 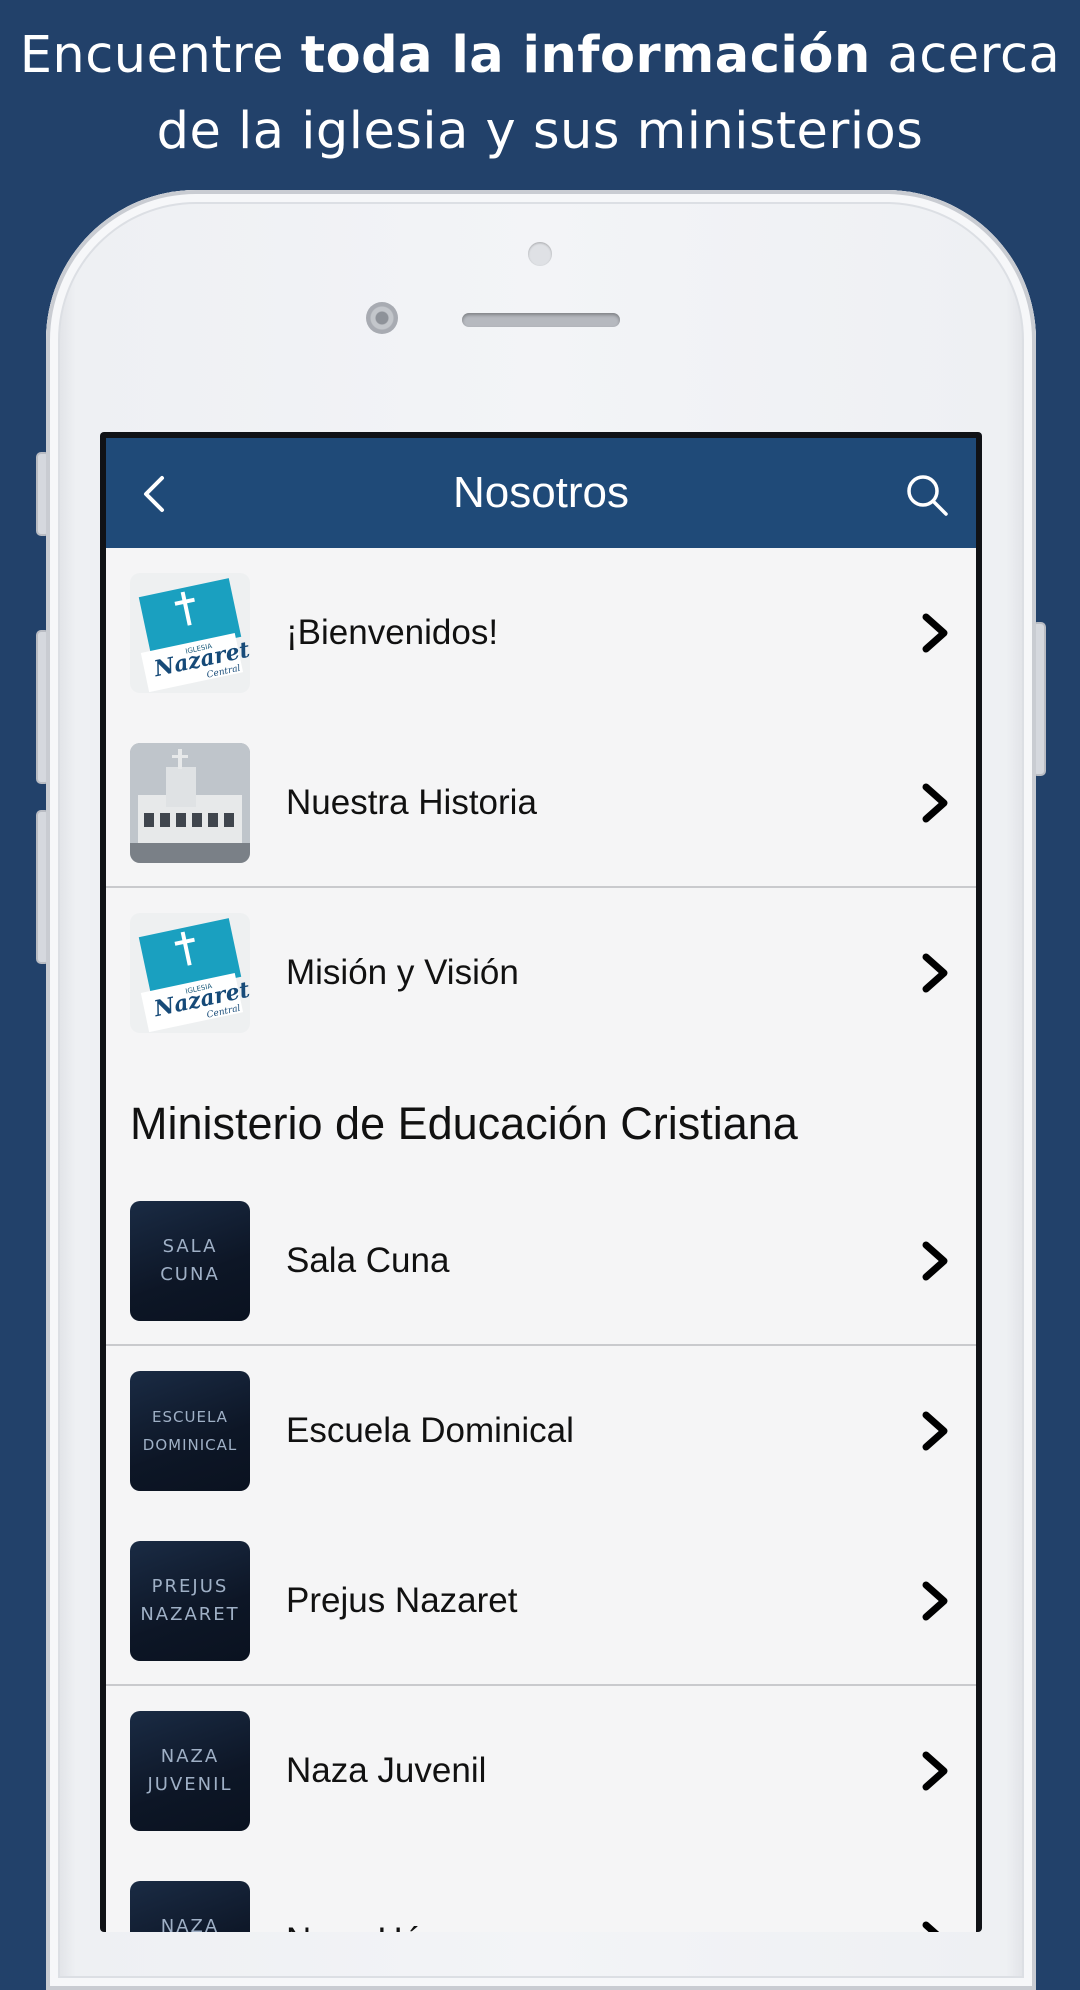 What do you see at coordinates (402, 1600) in the screenshot?
I see `list-item-label: Prejus Nazaret` at bounding box center [402, 1600].